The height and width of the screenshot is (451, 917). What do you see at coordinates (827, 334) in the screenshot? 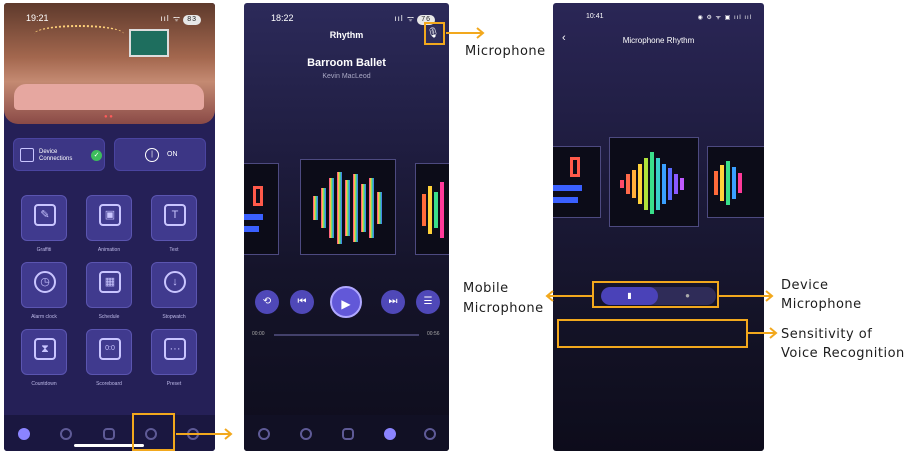
I see `sensitivity-line1: Sensitivity of` at bounding box center [827, 334].